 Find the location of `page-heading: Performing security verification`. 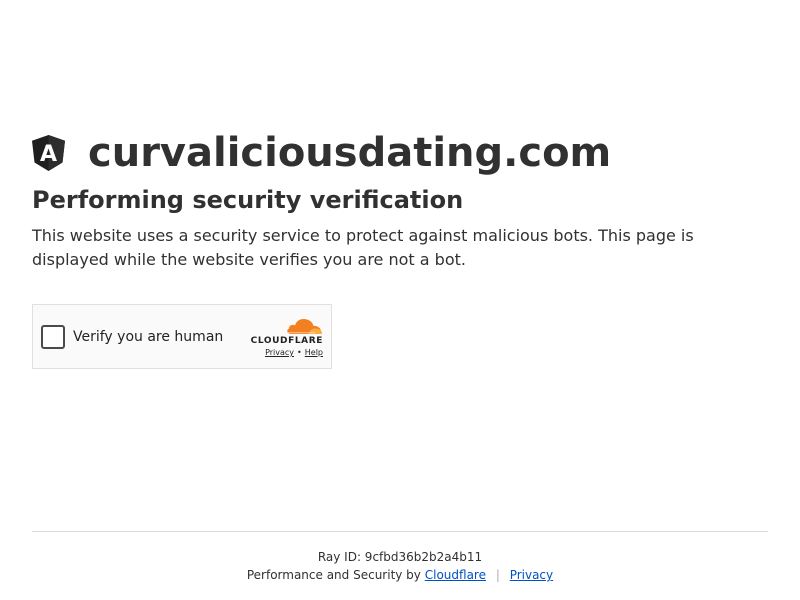

page-heading: Performing security verification is located at coordinates (248, 200).